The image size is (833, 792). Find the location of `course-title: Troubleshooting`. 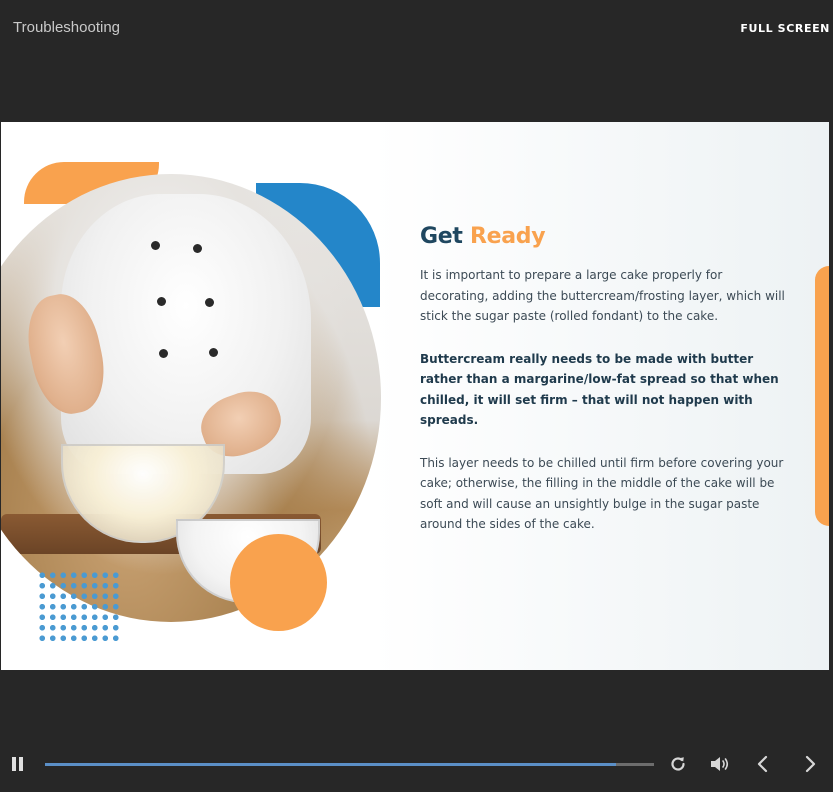

course-title: Troubleshooting is located at coordinates (67, 27).